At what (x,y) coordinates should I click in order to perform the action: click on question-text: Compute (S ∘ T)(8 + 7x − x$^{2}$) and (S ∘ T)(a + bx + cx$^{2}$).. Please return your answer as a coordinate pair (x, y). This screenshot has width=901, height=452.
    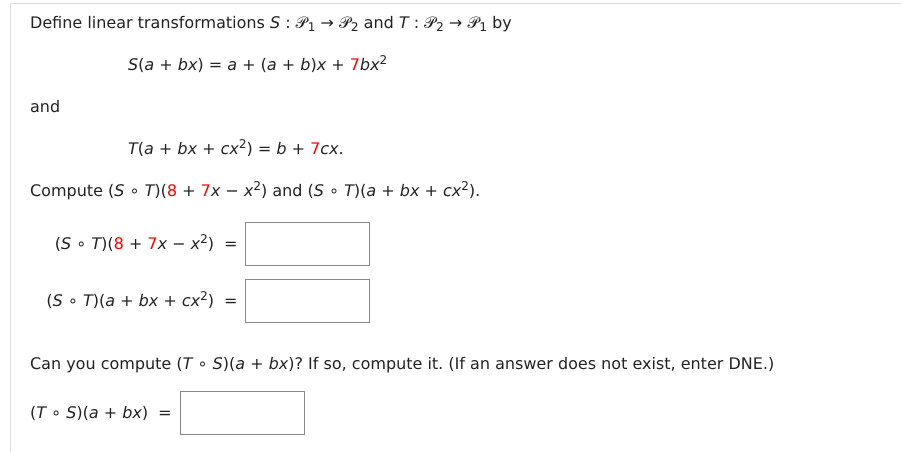
    Looking at the image, I should click on (256, 191).